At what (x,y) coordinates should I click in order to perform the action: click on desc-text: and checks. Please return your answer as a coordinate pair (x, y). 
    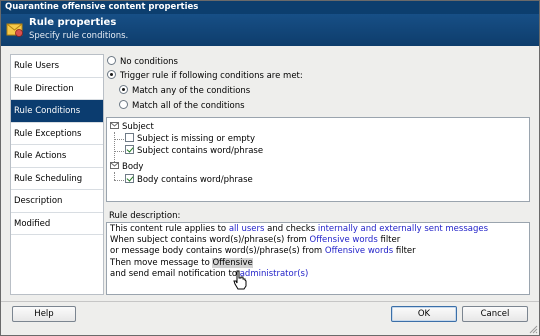
    Looking at the image, I should click on (291, 229).